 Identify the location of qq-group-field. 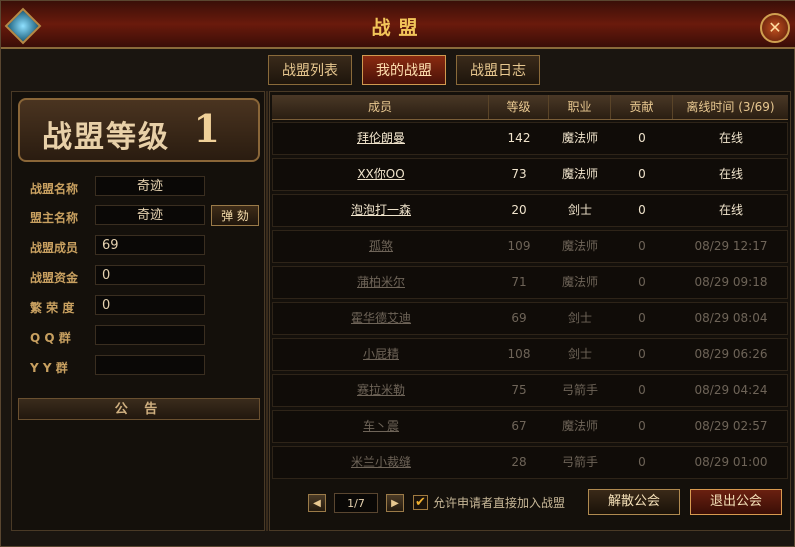
(150, 335).